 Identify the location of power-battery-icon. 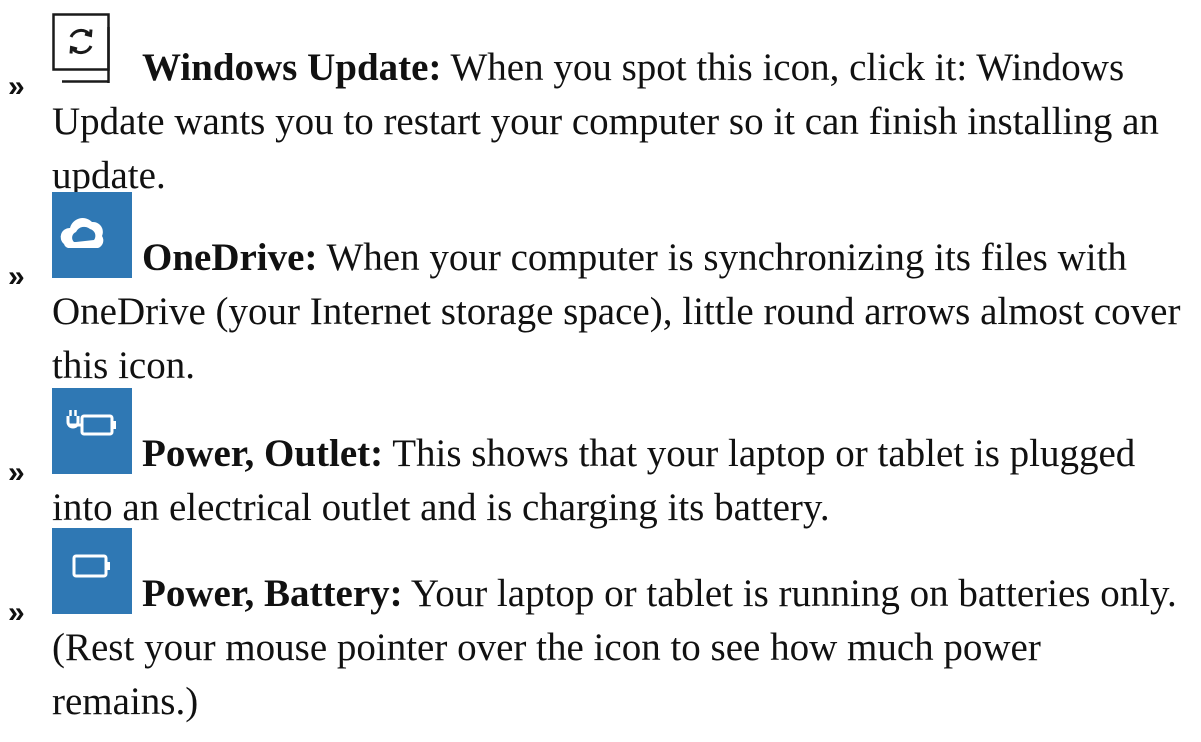
(92, 571).